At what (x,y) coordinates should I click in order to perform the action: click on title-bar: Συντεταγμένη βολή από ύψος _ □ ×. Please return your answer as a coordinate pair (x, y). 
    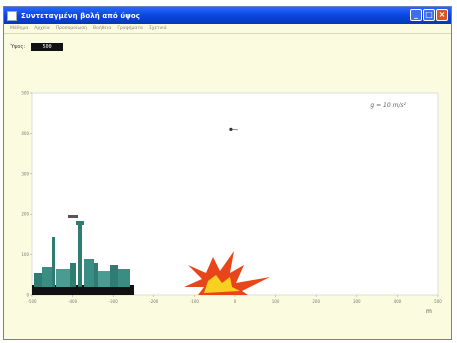
    Looking at the image, I should click on (227, 15).